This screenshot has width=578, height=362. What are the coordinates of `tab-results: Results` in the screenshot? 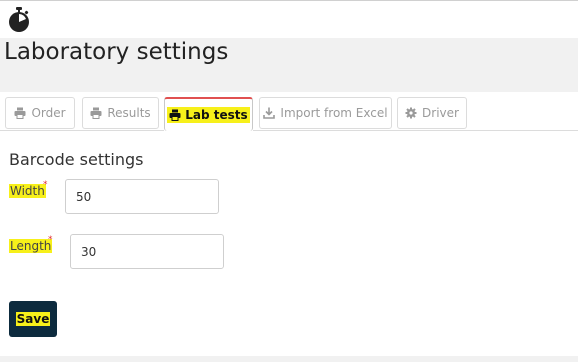 It's located at (120, 113).